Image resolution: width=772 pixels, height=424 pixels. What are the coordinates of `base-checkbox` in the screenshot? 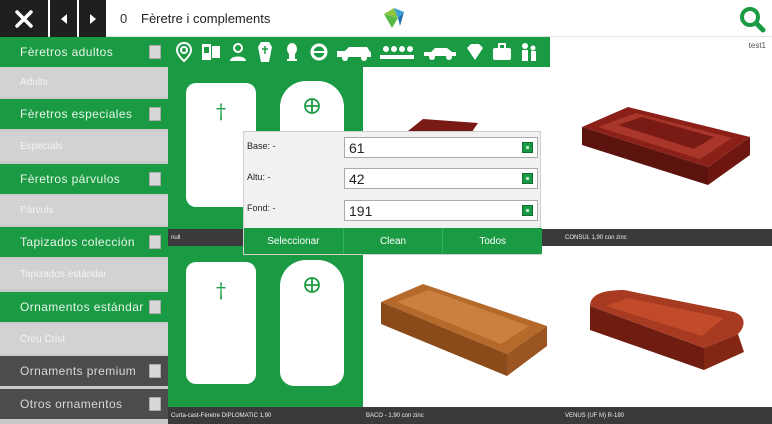 It's located at (527, 147).